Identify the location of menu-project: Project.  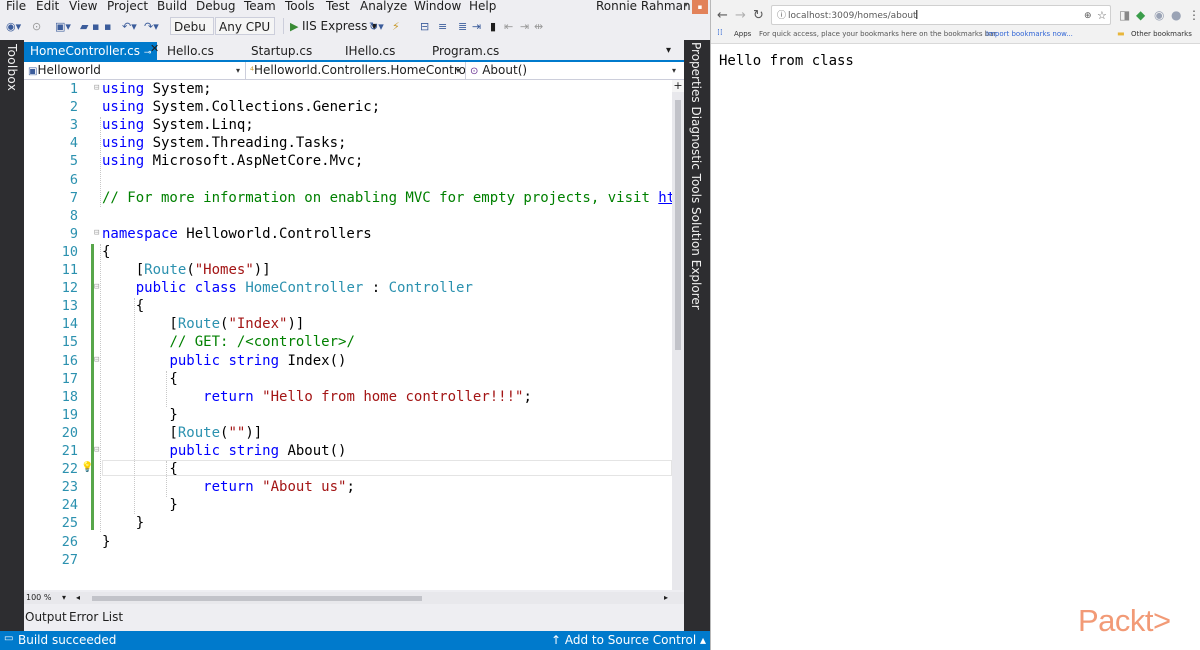
(127, 6).